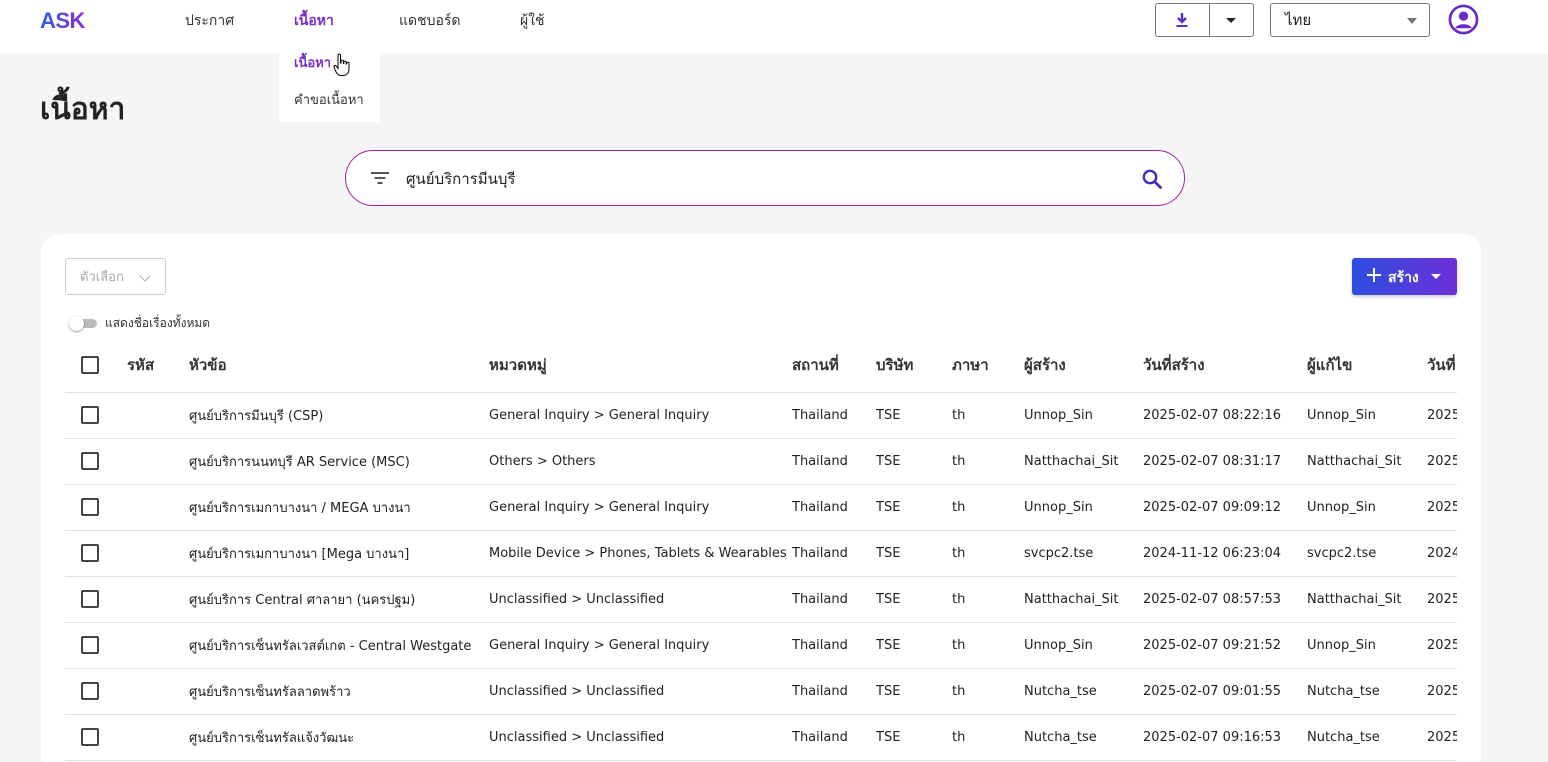 Image resolution: width=1548 pixels, height=762 pixels. What do you see at coordinates (339, 691) in the screenshot?
I see `cell-title: ศูนย์บริการเซ็นทรัลลาดพร้าว` at bounding box center [339, 691].